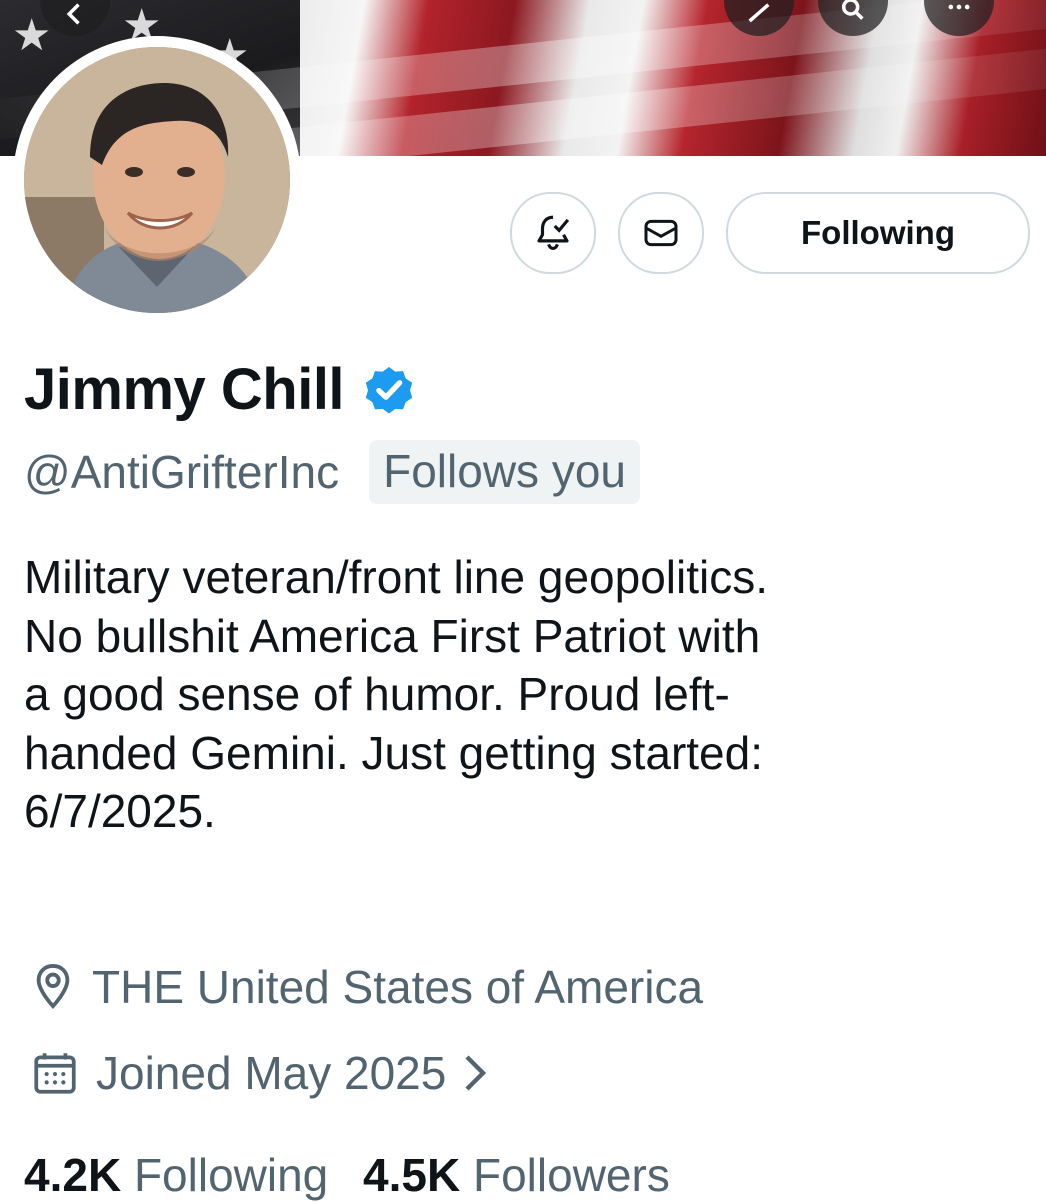 This screenshot has width=1046, height=1202. What do you see at coordinates (184, 389) in the screenshot?
I see `display-name: Jimmy Chill` at bounding box center [184, 389].